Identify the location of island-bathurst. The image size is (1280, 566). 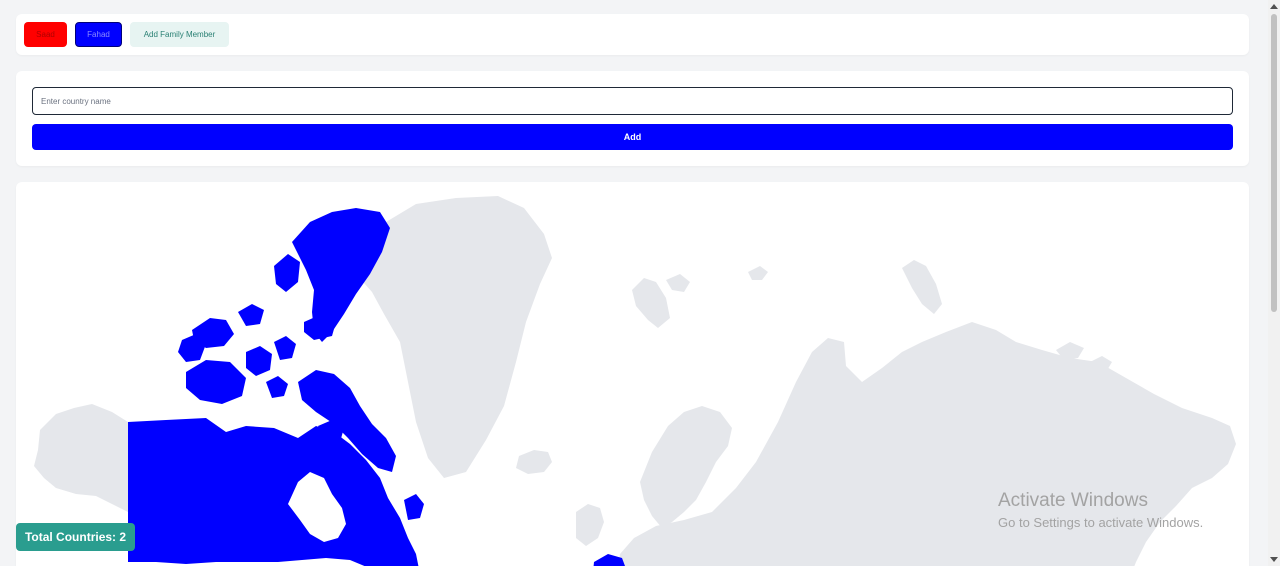
(251, 315).